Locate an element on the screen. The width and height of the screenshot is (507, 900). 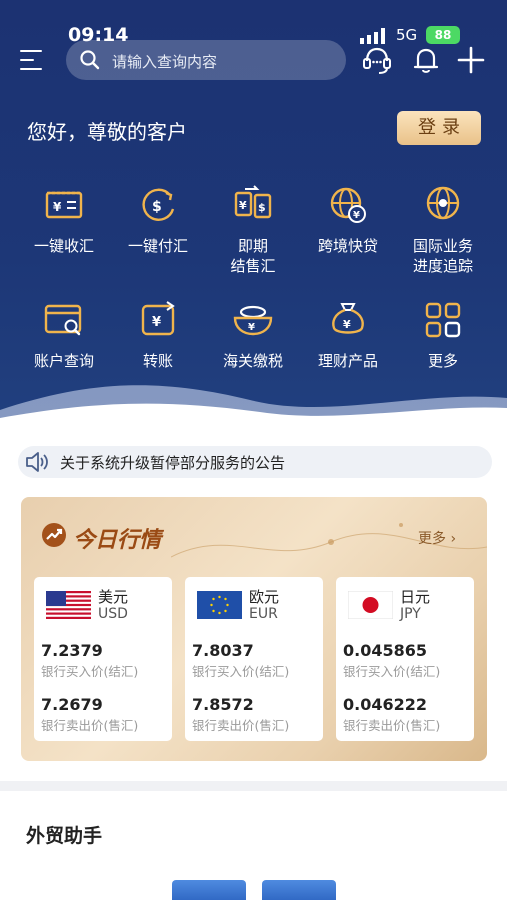
func-customs-tax: ¥ 海关缴税 is located at coordinates (253, 334).